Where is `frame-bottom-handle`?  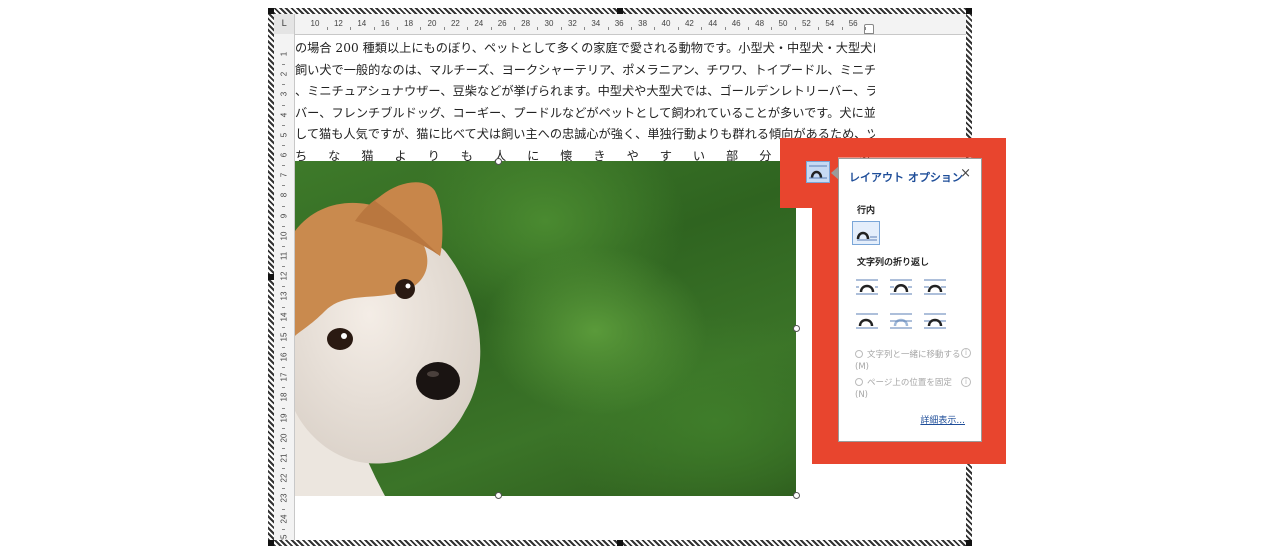
frame-bottom-handle is located at coordinates (620, 543).